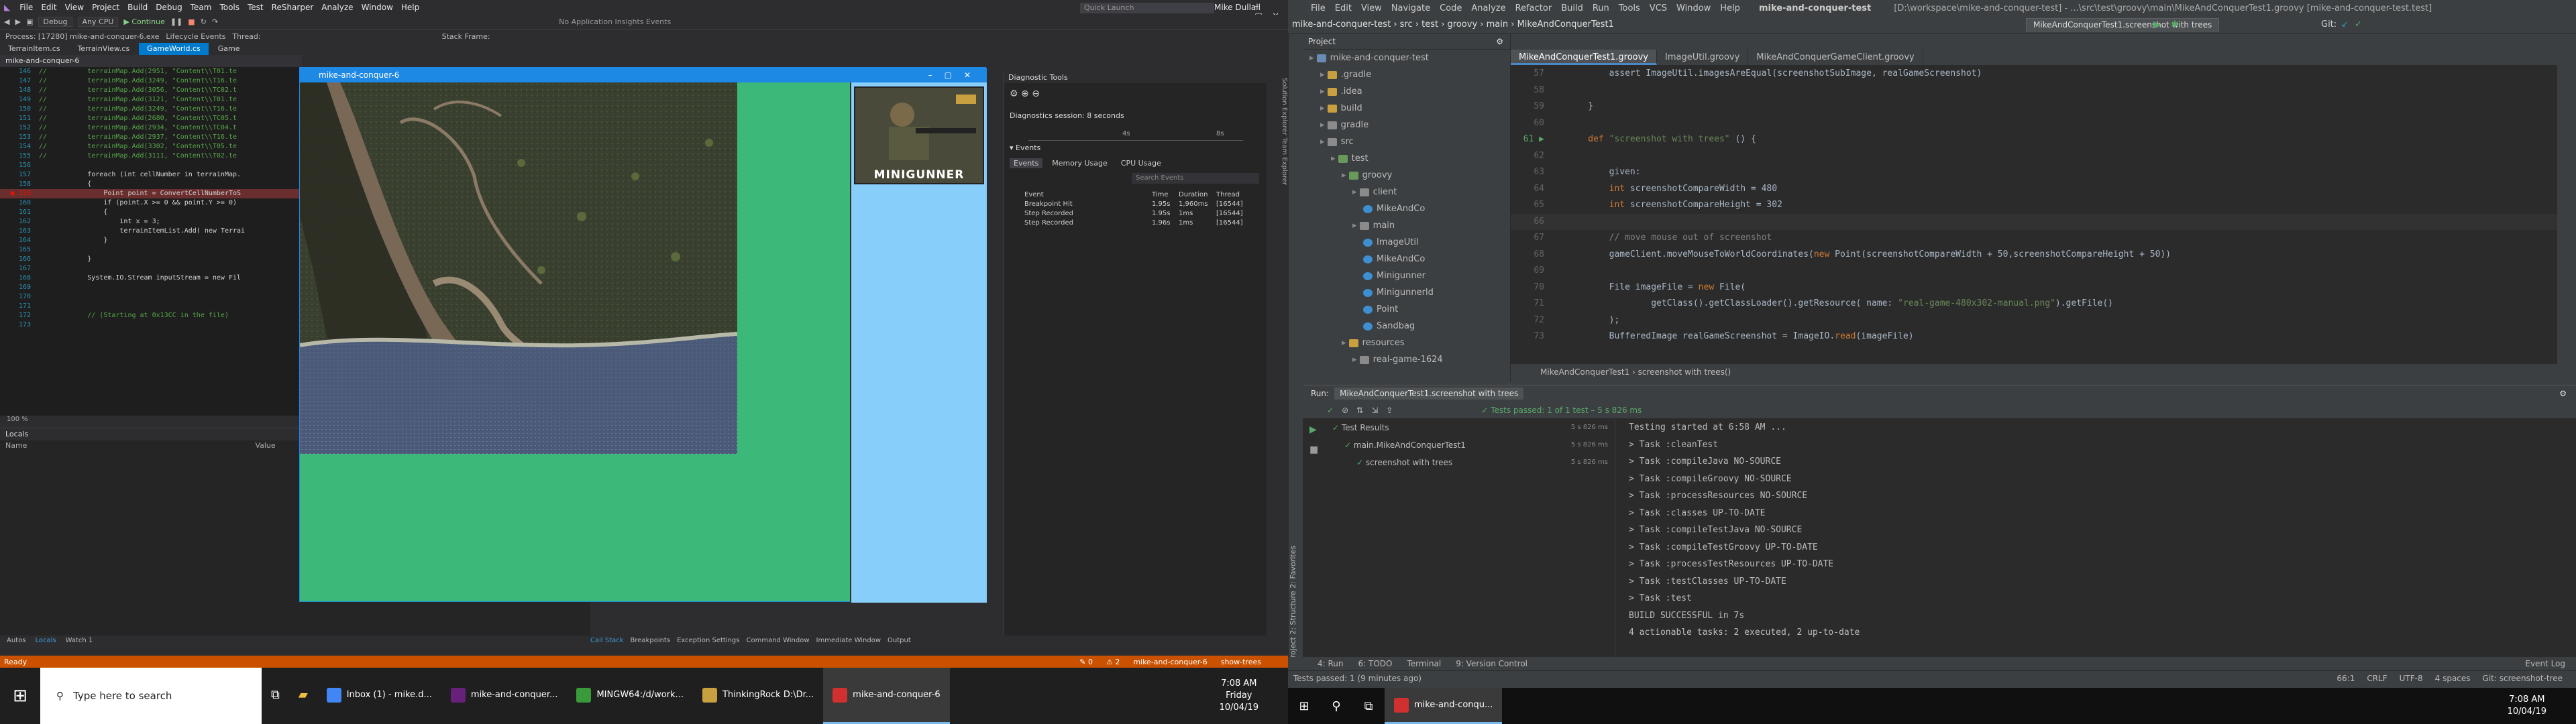  What do you see at coordinates (1345, 410) in the screenshot?
I see `show-ignored-icon: ⊘` at bounding box center [1345, 410].